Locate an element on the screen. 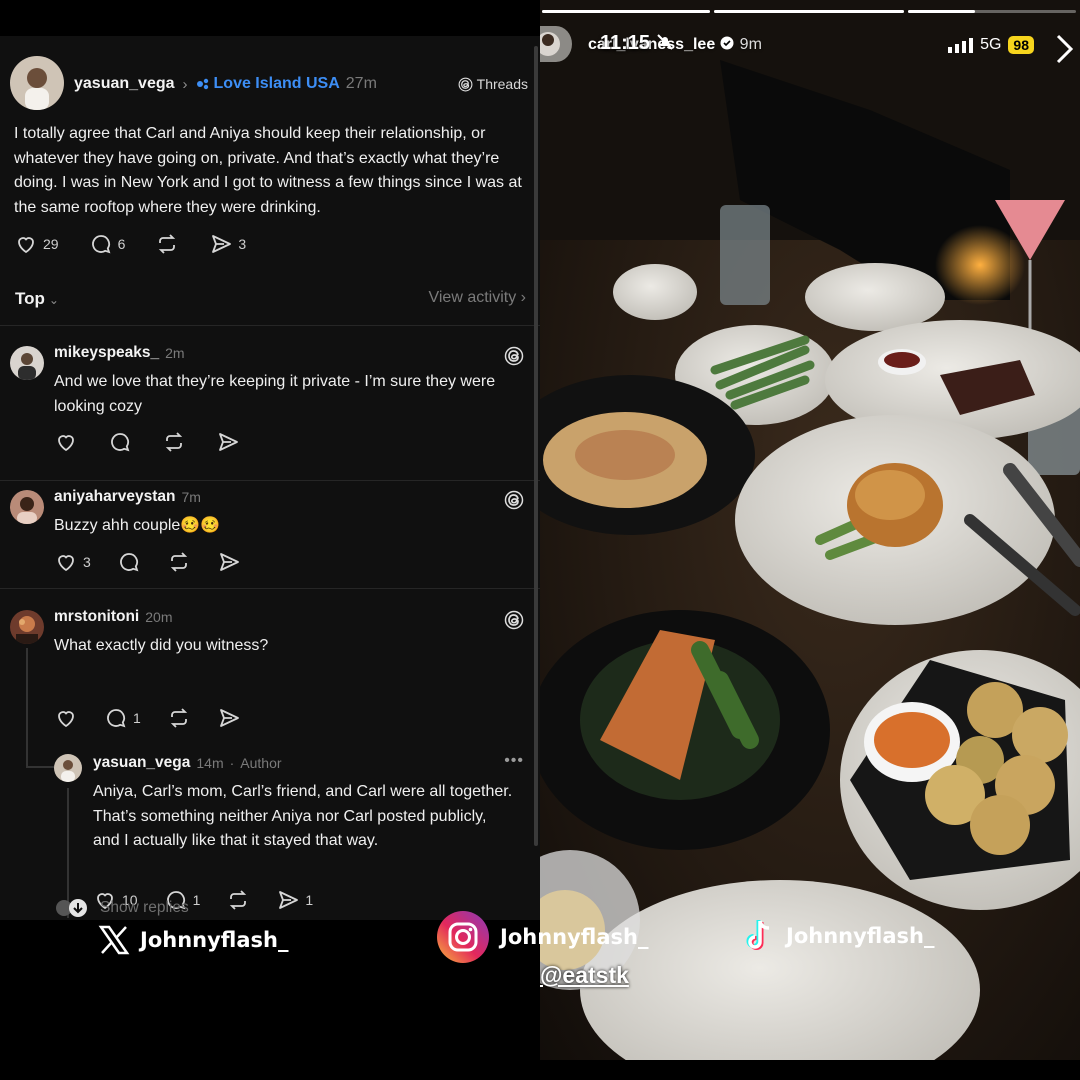 This screenshot has width=1080, height=1080. reply-button: 6 is located at coordinates (107, 244).